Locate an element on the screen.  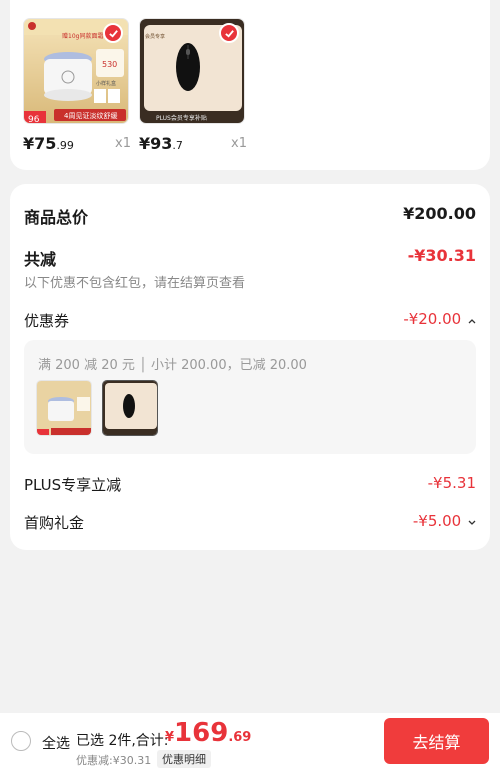
coupon-label: 优惠券 is located at coordinates (47, 321).